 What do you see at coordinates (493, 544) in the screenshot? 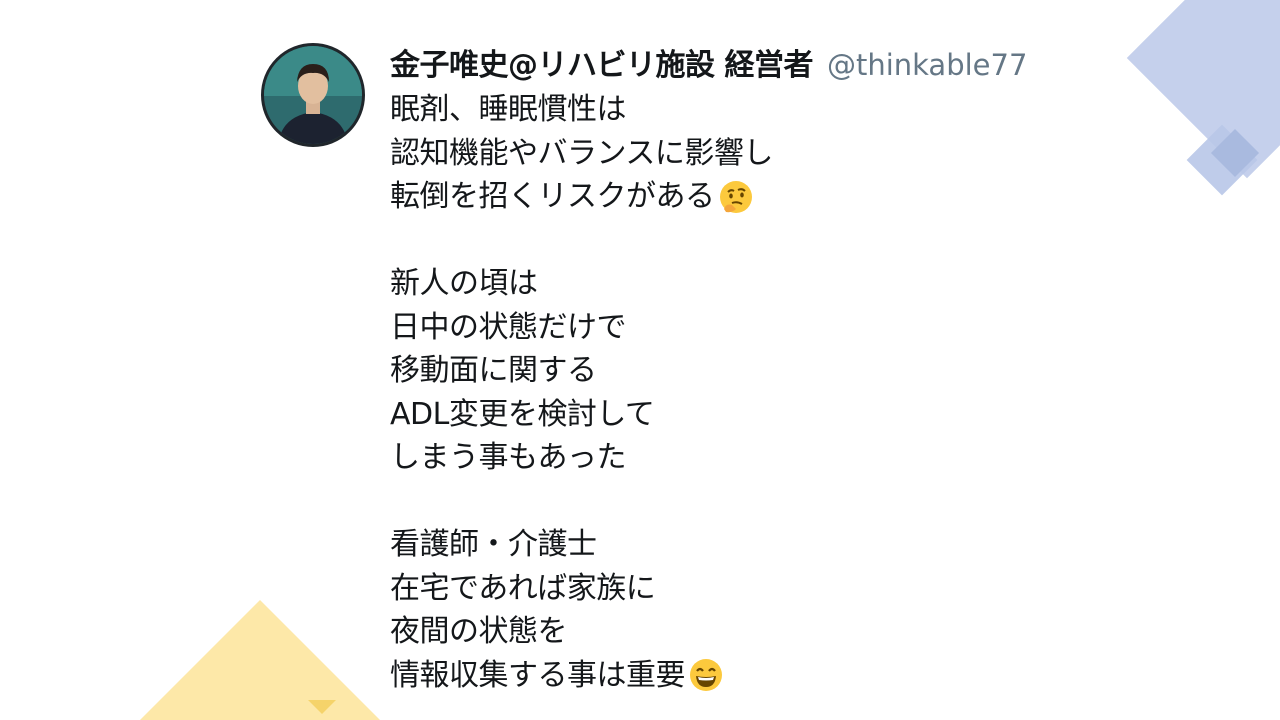
I see `tweet-line: 看護師・介護士` at bounding box center [493, 544].